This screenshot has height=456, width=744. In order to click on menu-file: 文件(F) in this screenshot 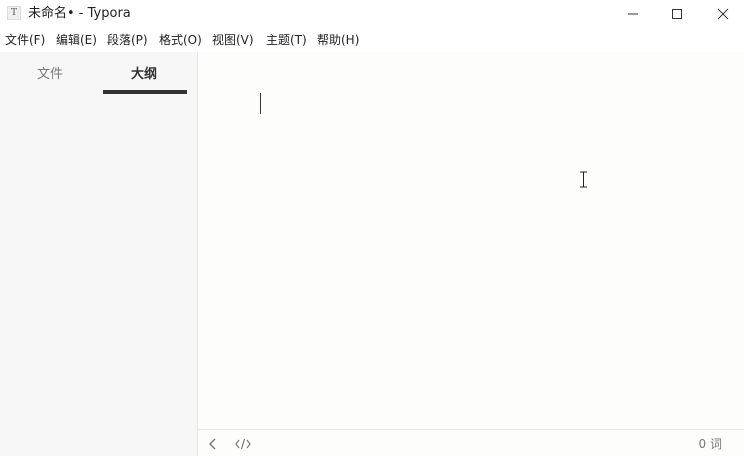, I will do `click(25, 40)`.